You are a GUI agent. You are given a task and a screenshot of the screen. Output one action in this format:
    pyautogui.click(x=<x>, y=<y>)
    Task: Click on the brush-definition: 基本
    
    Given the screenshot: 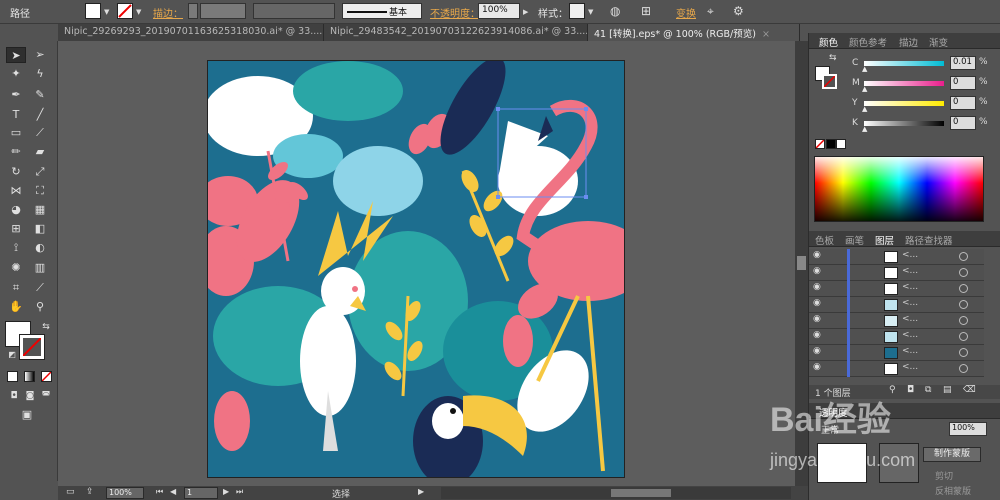 What is the action you would take?
    pyautogui.click(x=382, y=11)
    